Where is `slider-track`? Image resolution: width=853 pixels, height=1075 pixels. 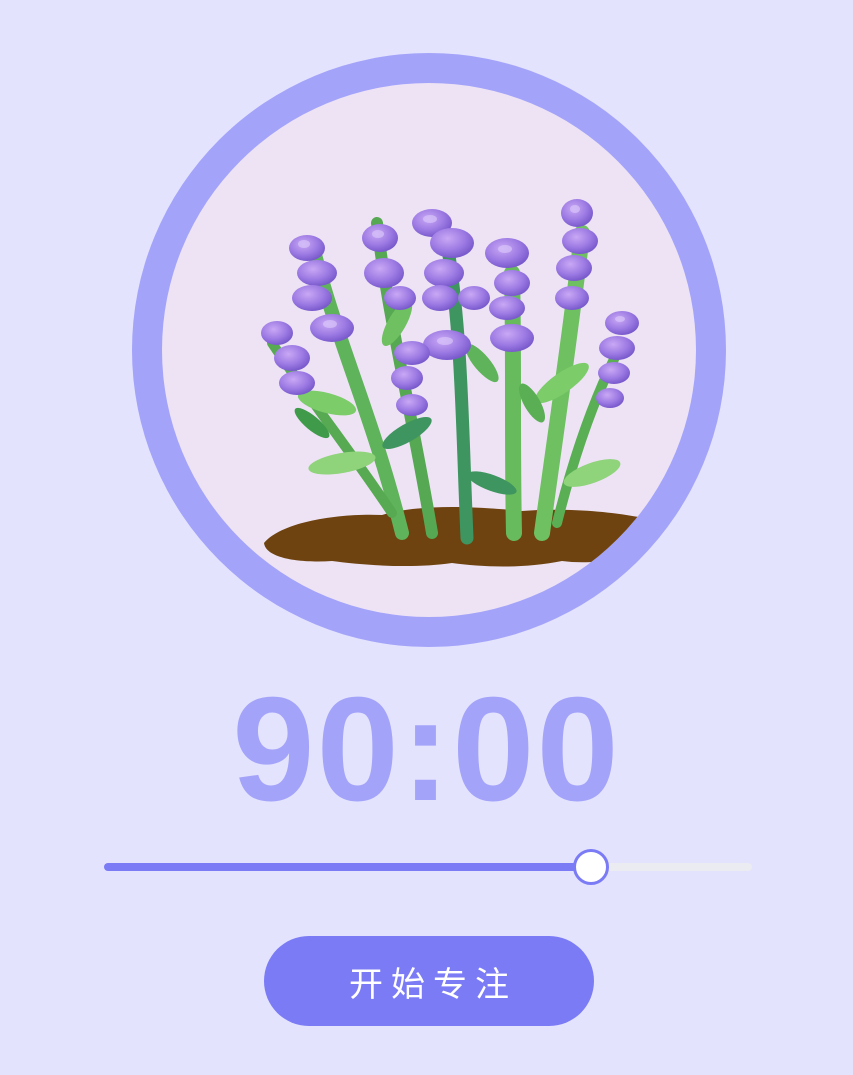 slider-track is located at coordinates (428, 867).